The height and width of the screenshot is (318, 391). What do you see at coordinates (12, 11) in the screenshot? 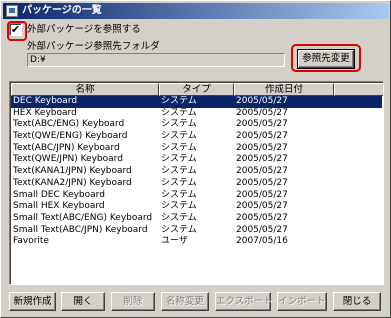
I see `window-icon` at bounding box center [12, 11].